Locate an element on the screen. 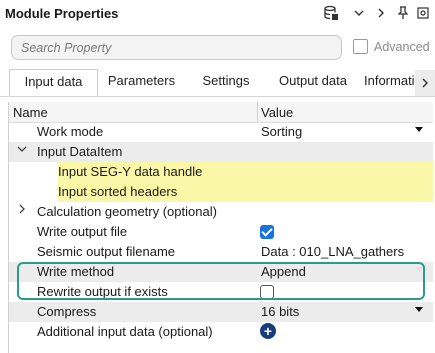 The width and height of the screenshot is (435, 353). tab-divider is located at coordinates (217, 96).